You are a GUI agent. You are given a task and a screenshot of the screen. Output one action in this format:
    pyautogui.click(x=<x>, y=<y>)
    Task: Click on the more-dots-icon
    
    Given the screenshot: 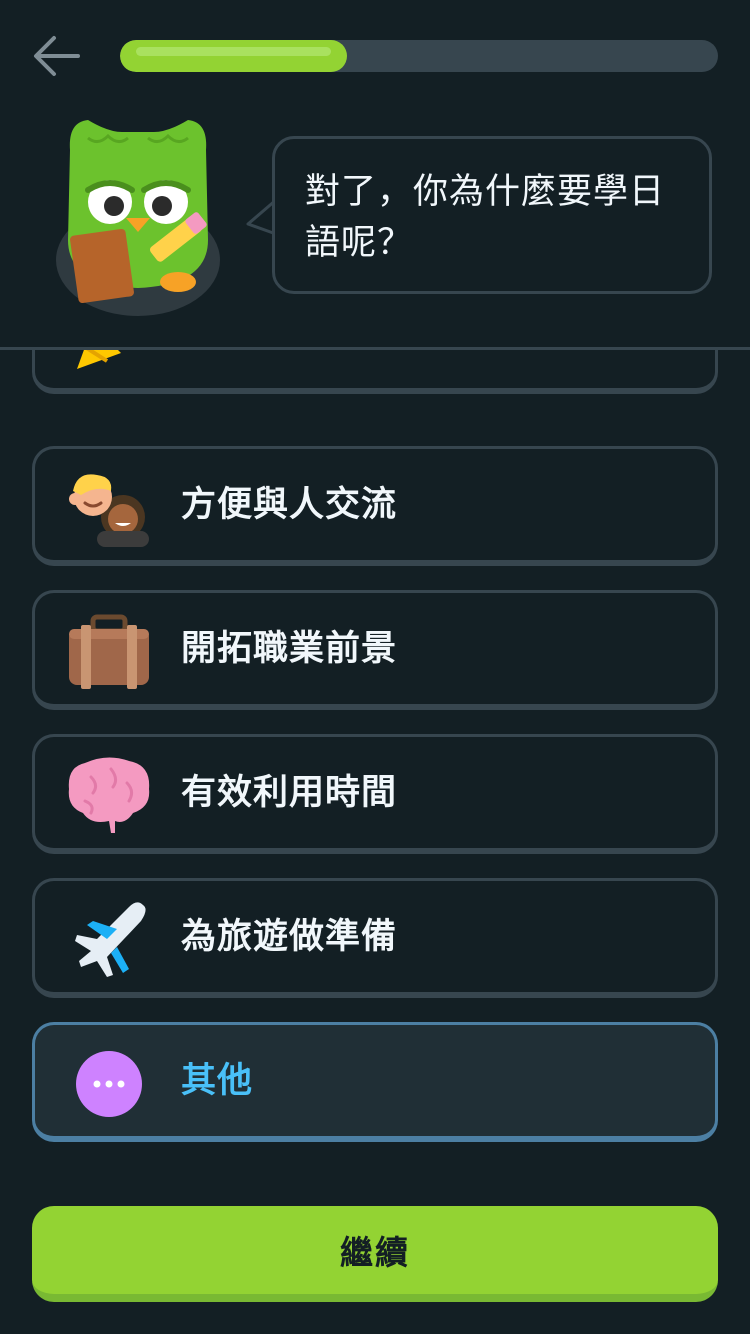 What is the action you would take?
    pyautogui.click(x=109, y=1084)
    